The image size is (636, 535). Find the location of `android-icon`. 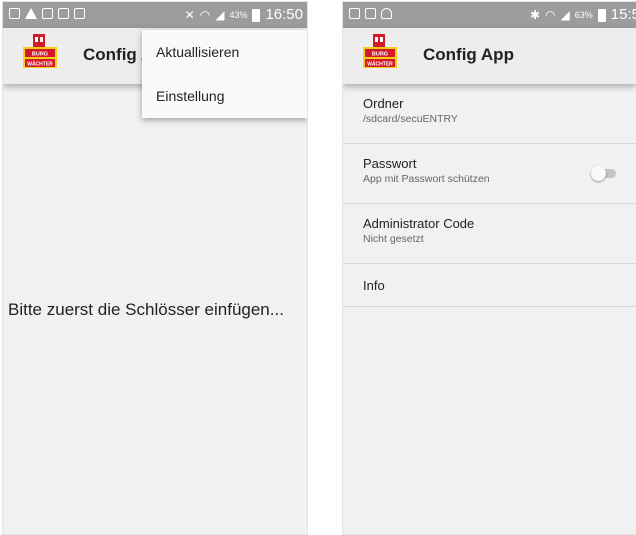

android-icon is located at coordinates (386, 13).